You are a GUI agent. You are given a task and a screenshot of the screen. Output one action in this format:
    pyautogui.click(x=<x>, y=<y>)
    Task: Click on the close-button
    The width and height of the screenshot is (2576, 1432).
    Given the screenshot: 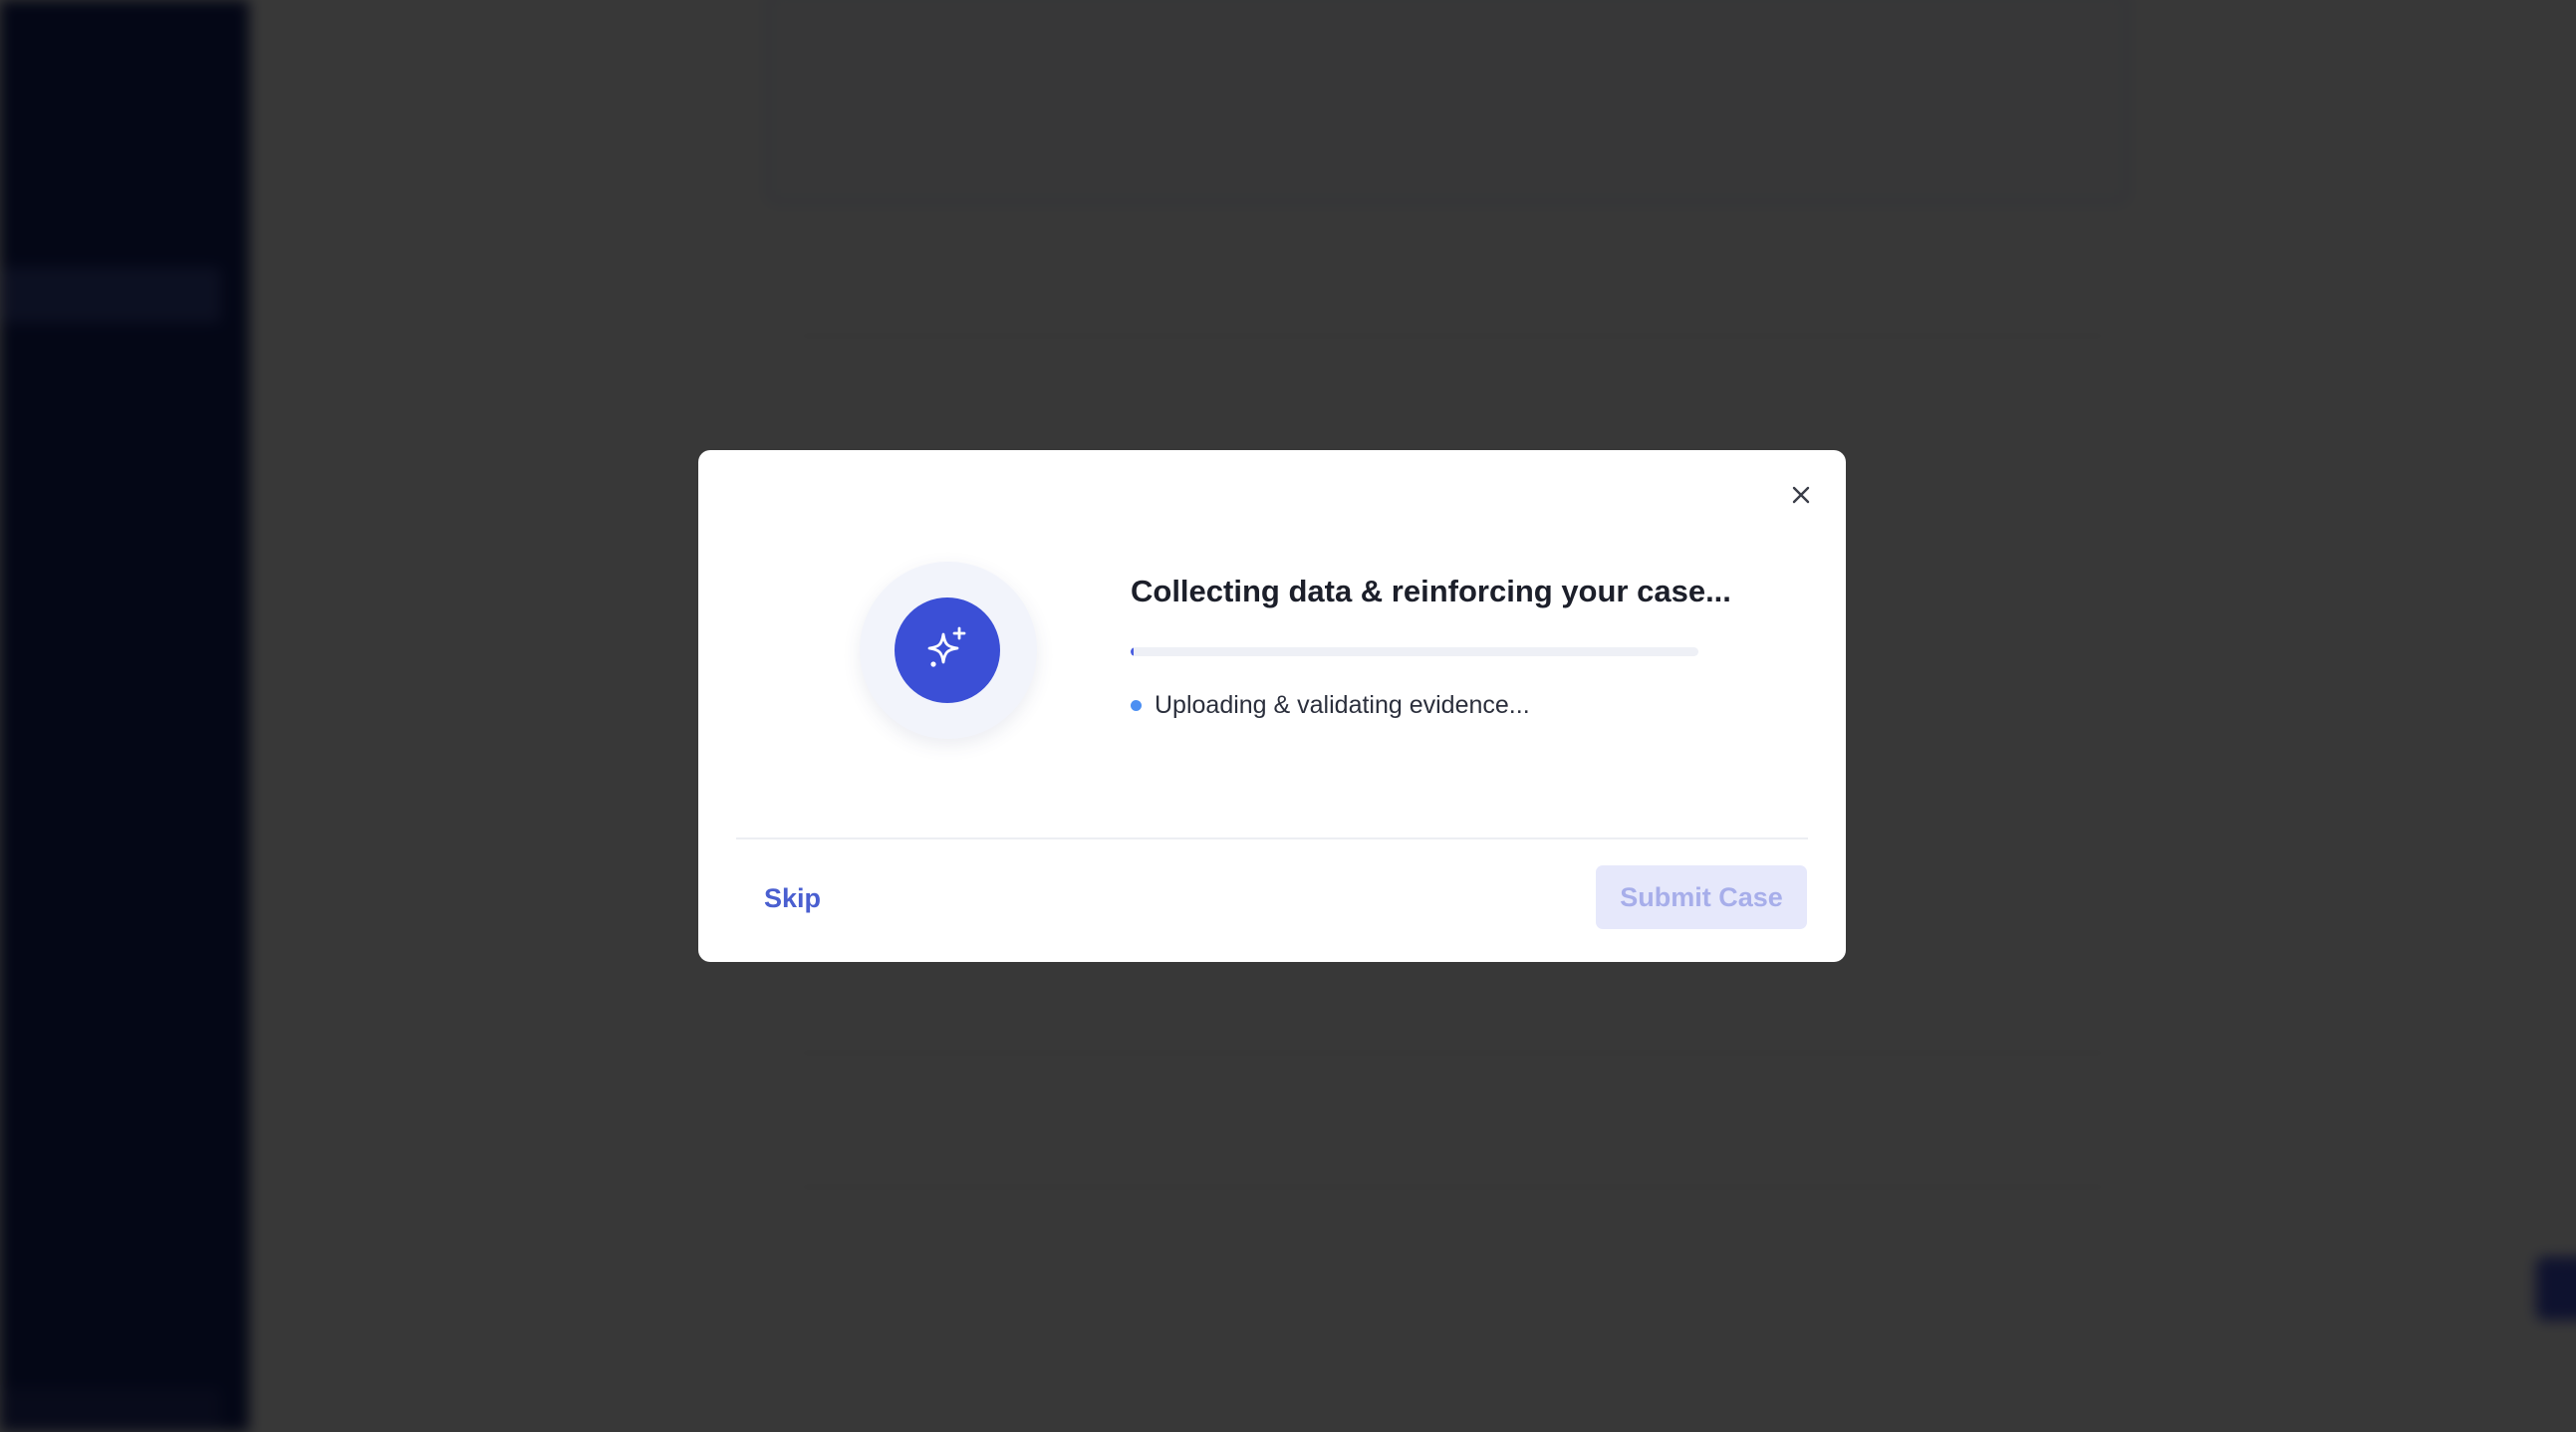 What is the action you would take?
    pyautogui.click(x=1801, y=495)
    